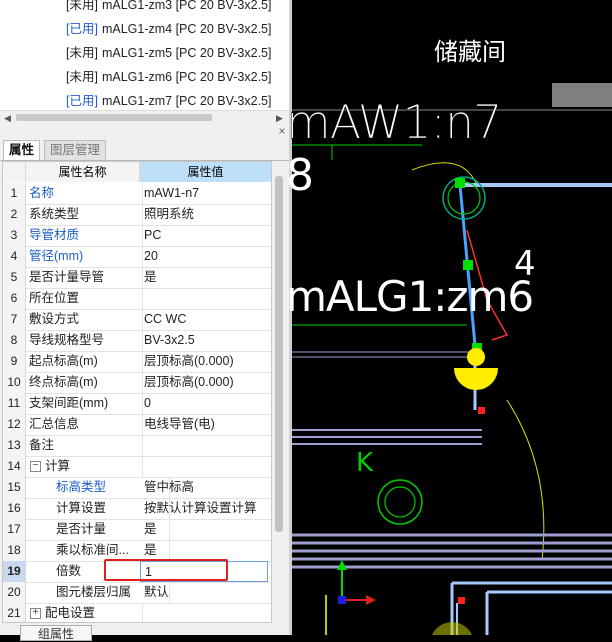 The width and height of the screenshot is (612, 642). I want to click on property-value: CC WC, so click(205, 319).